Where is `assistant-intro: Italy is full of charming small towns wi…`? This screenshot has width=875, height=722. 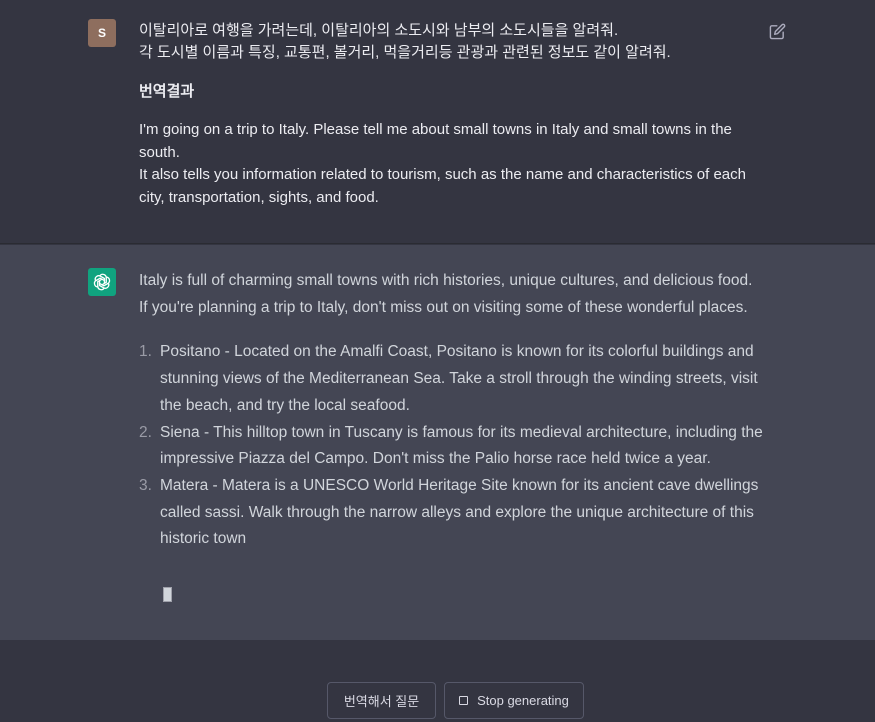 assistant-intro: Italy is full of charming small towns wi… is located at coordinates (446, 294).